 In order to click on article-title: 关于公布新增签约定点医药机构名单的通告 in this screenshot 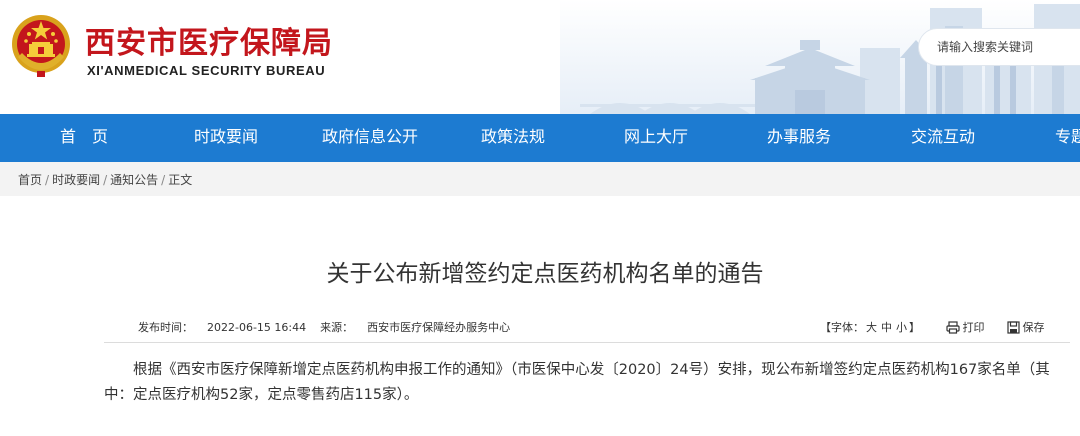, I will do `click(545, 274)`.